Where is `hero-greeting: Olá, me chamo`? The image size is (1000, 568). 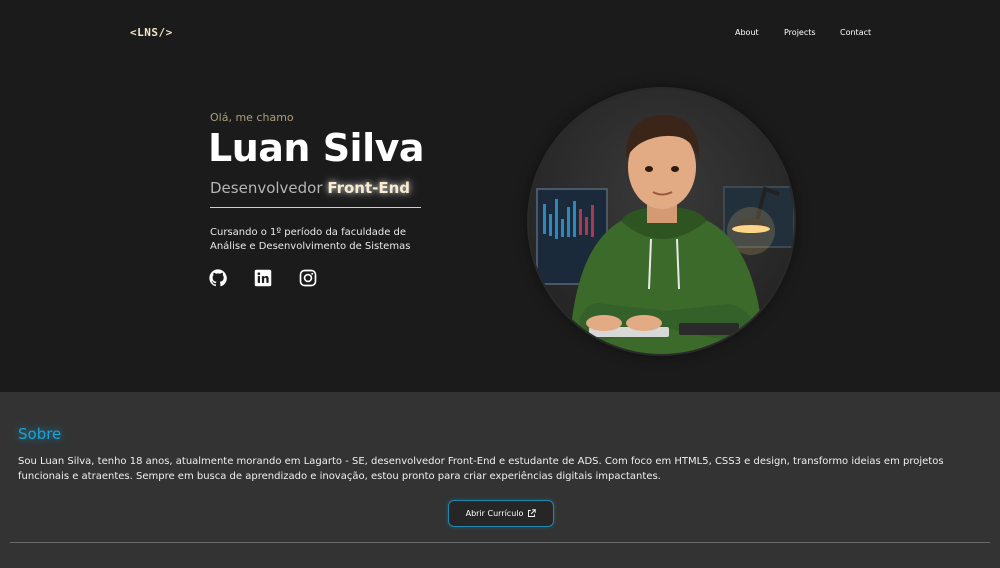 hero-greeting: Olá, me chamo is located at coordinates (252, 117).